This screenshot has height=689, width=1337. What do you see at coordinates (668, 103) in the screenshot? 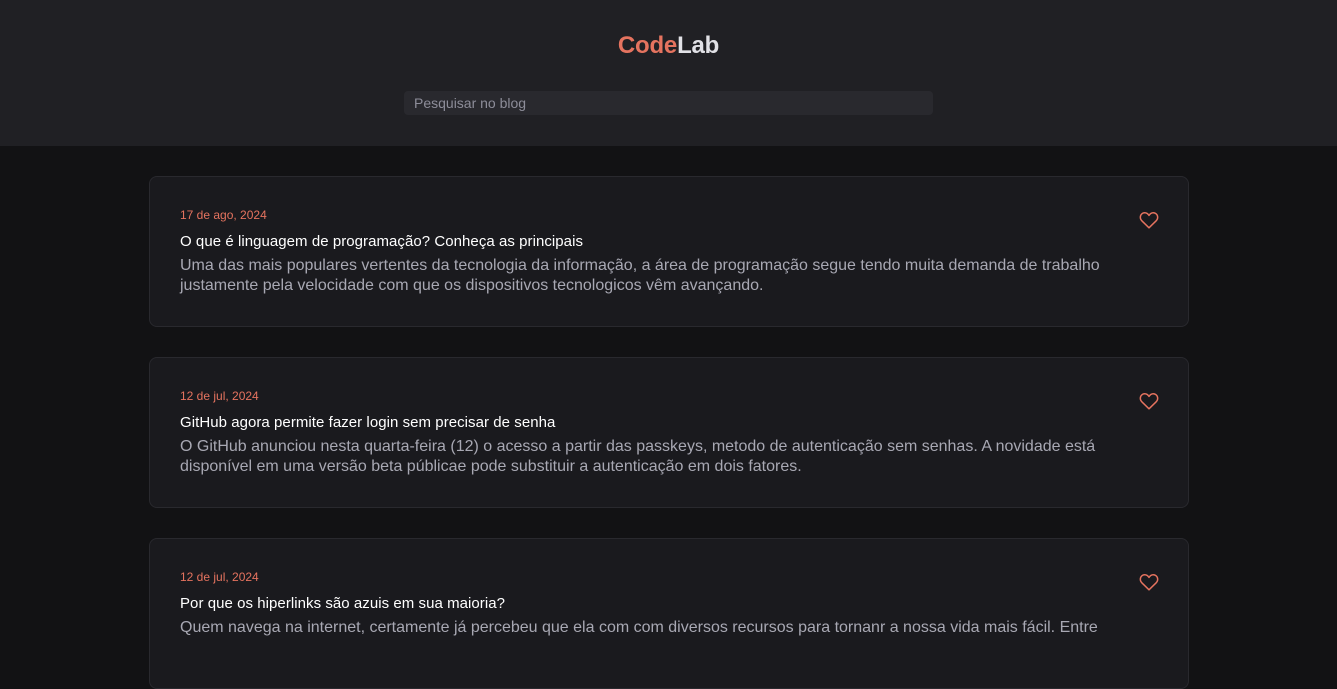
I see `search-input` at bounding box center [668, 103].